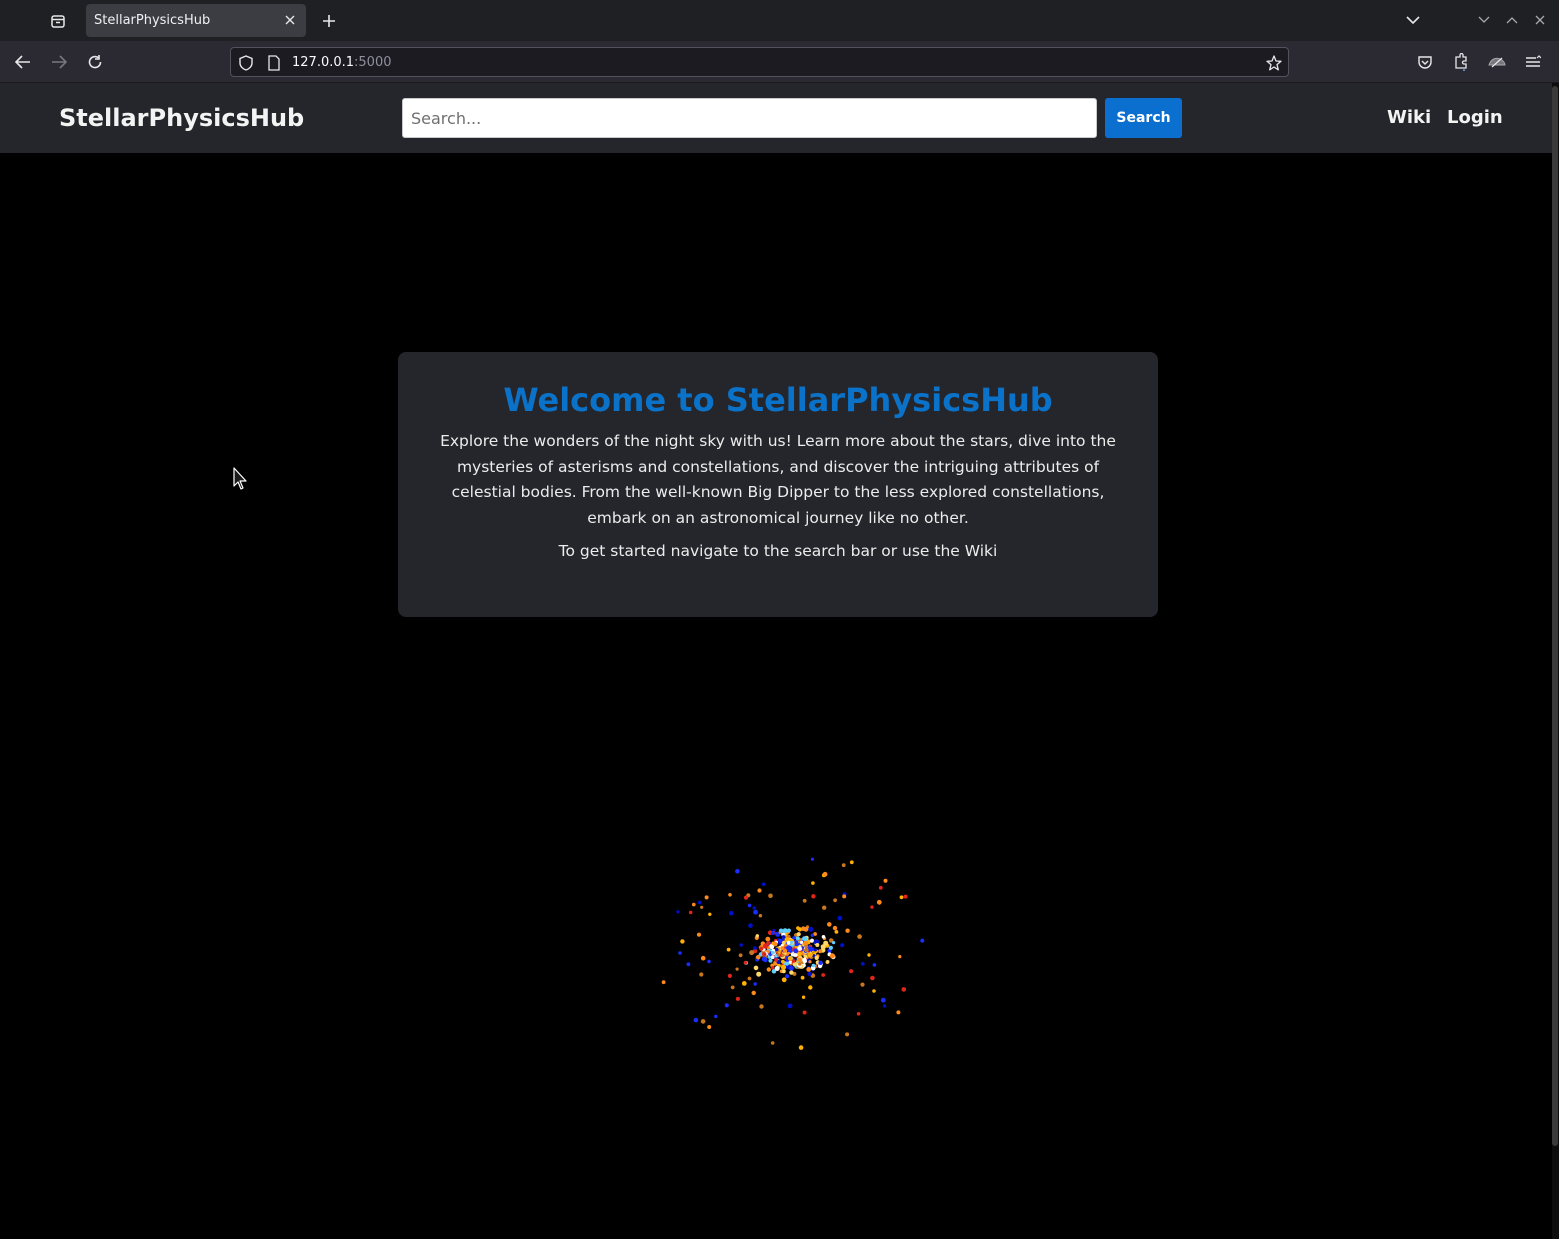 This screenshot has width=1559, height=1239. Describe the element at coordinates (1274, 63) in the screenshot. I see `star-icon` at that location.